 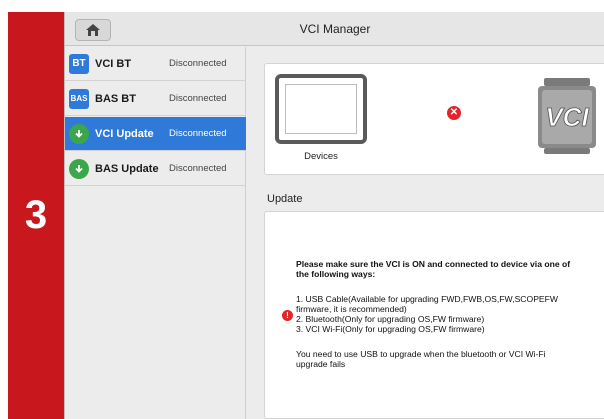 I want to click on sidebar-item-bas-update: BAS Update Disconnected, so click(x=155, y=169).